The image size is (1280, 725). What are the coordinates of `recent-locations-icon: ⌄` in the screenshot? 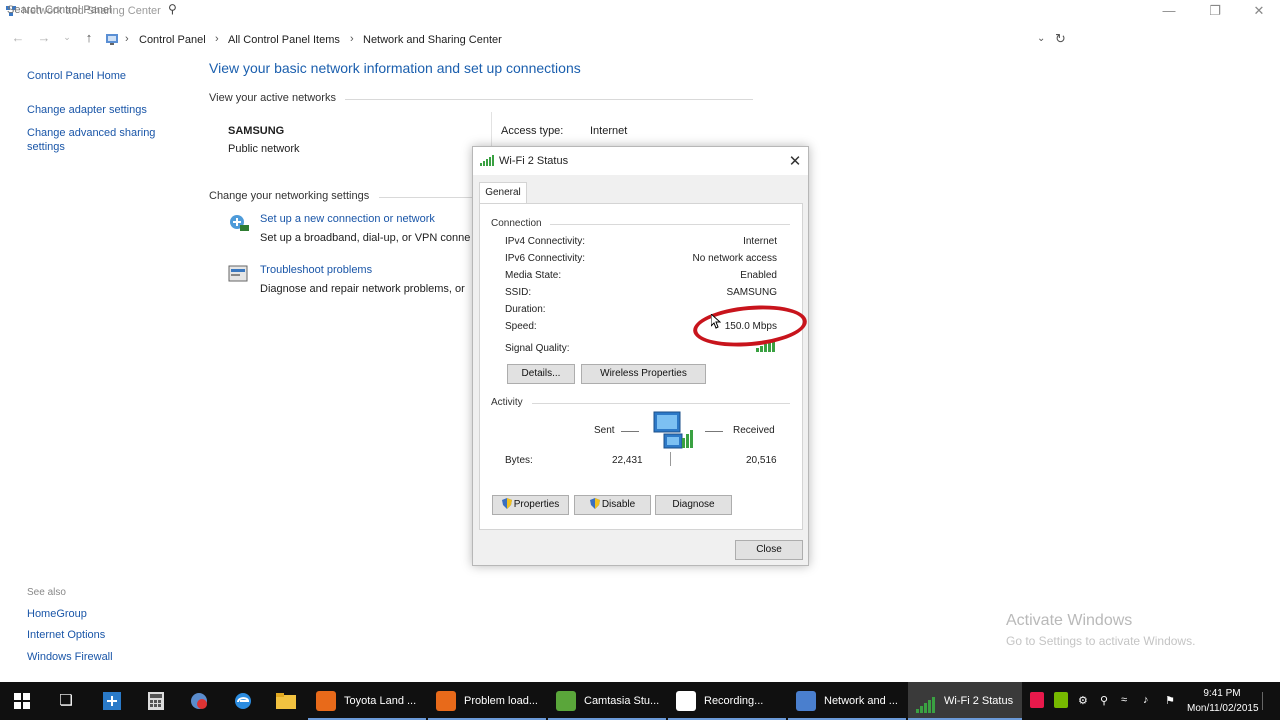 It's located at (67, 37).